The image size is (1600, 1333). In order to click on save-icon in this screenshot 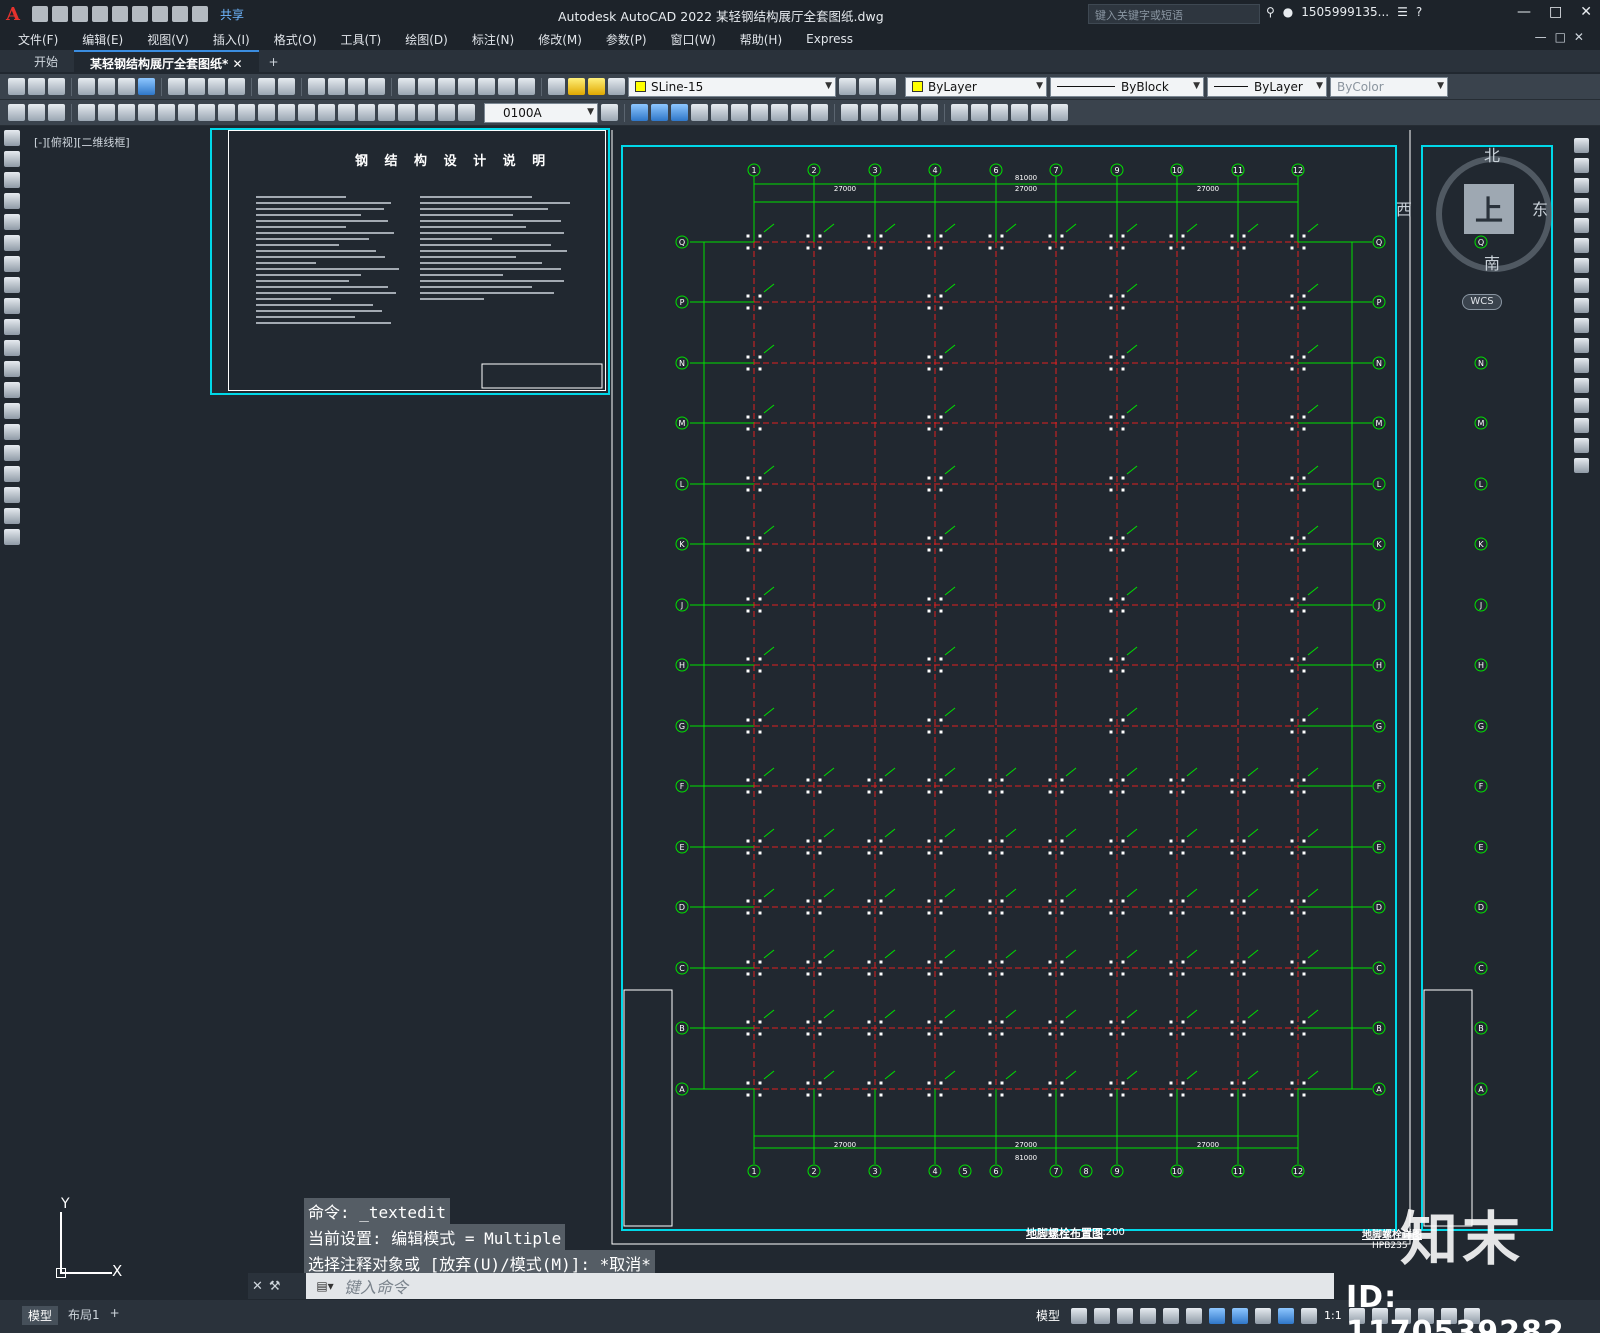, I will do `click(56, 86)`.